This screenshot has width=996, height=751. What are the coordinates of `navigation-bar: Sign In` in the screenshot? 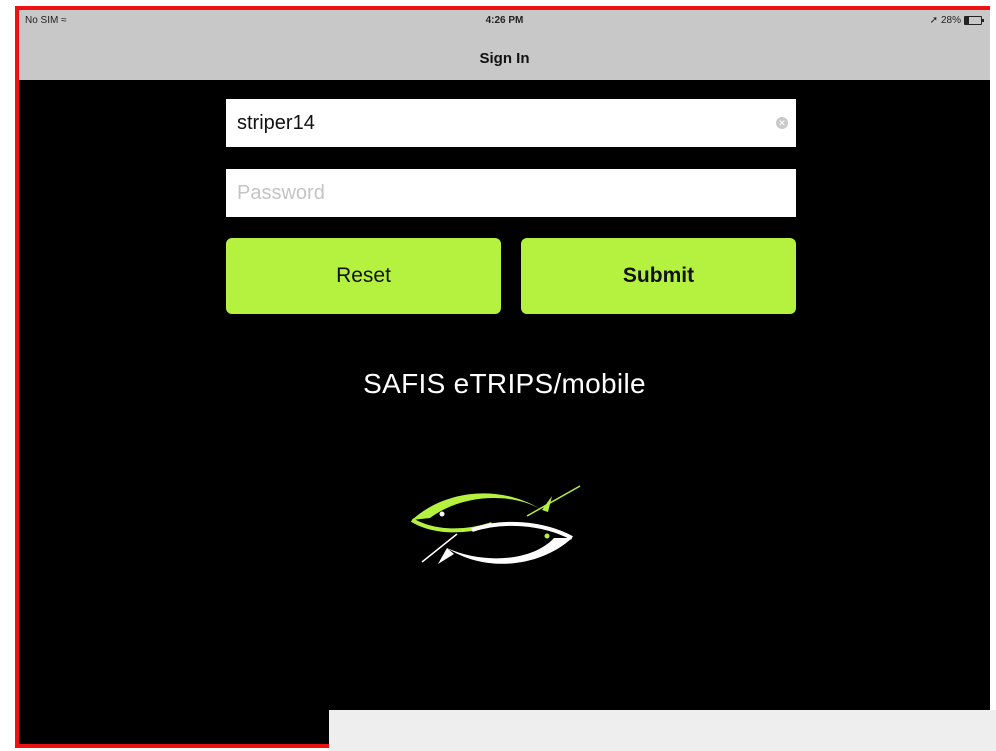 It's located at (504, 56).